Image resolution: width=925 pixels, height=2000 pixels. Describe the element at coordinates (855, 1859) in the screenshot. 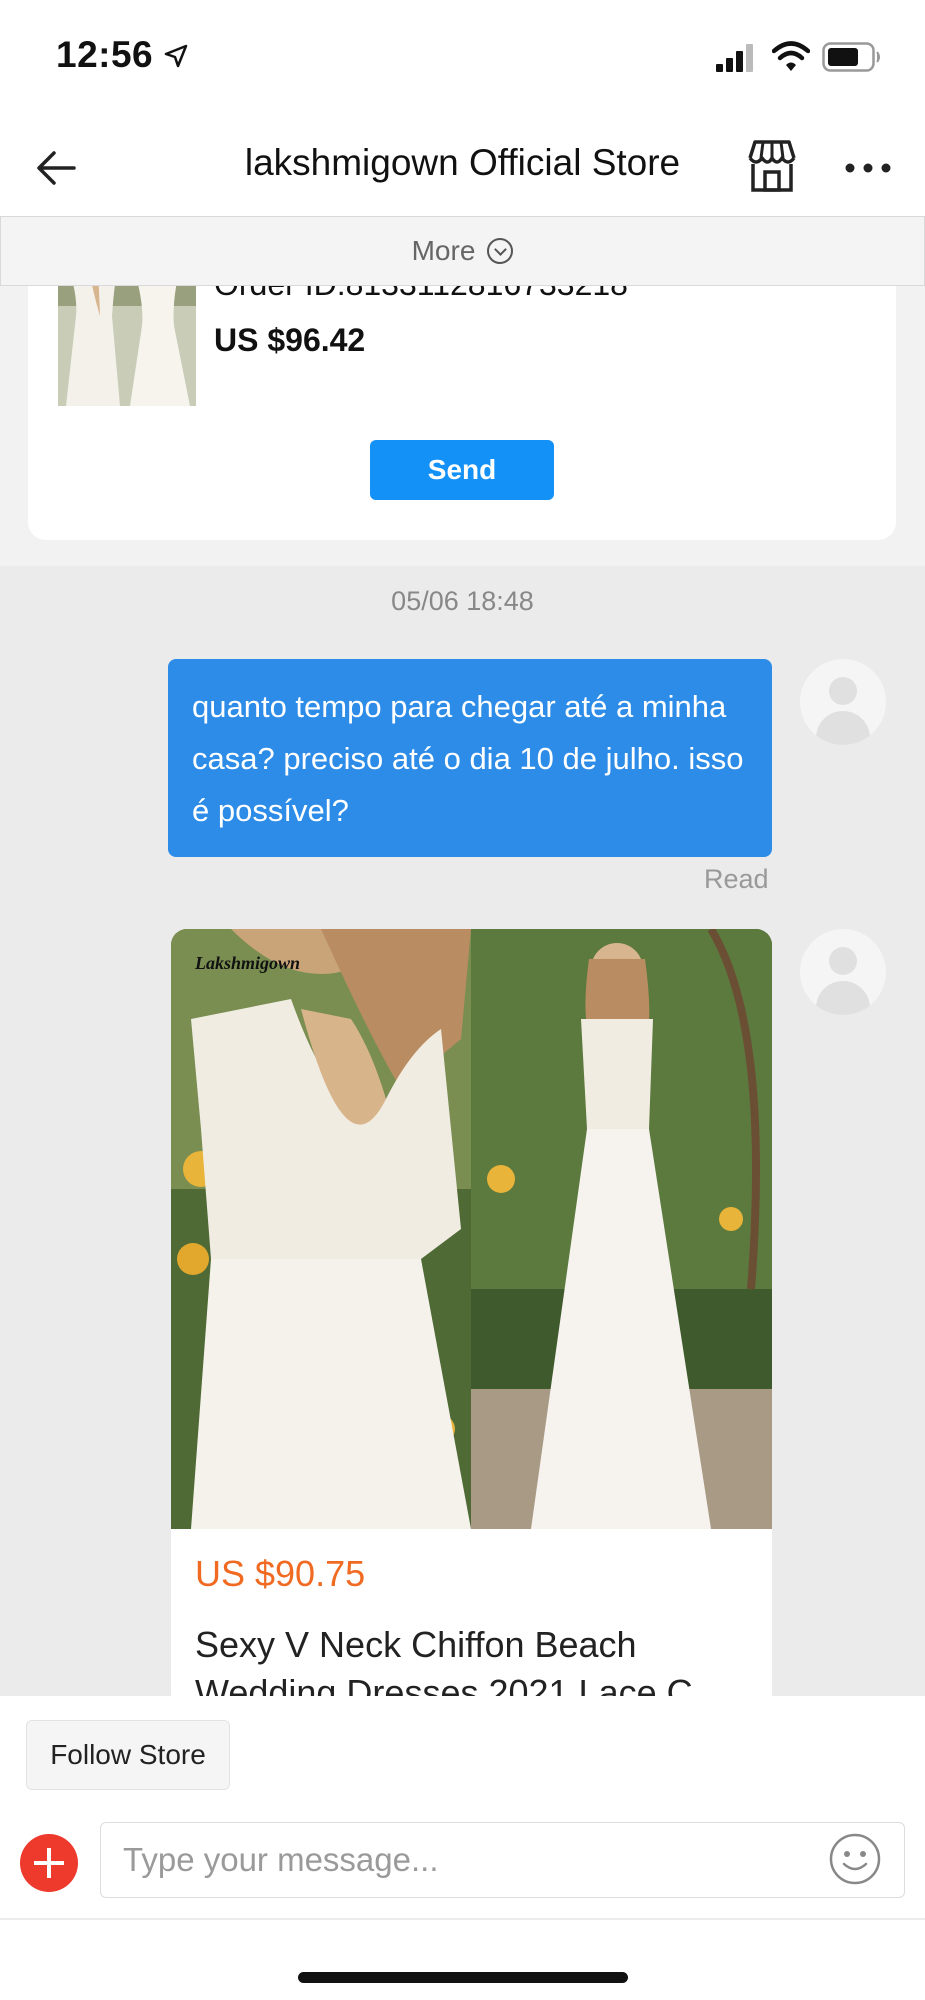

I see `emoji-icon` at that location.